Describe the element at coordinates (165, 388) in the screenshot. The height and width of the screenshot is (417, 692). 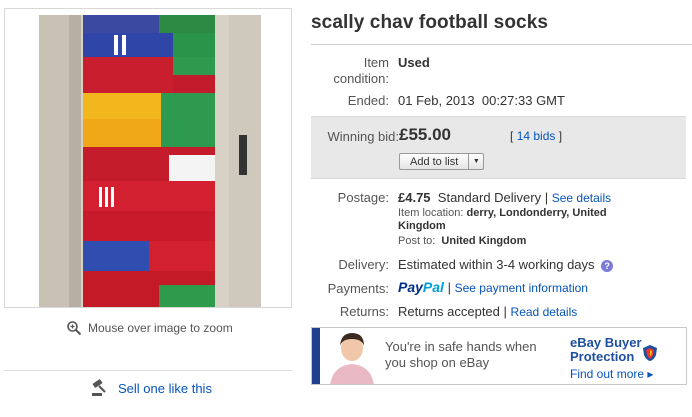
I see `sell-link: Sell one like this` at that location.